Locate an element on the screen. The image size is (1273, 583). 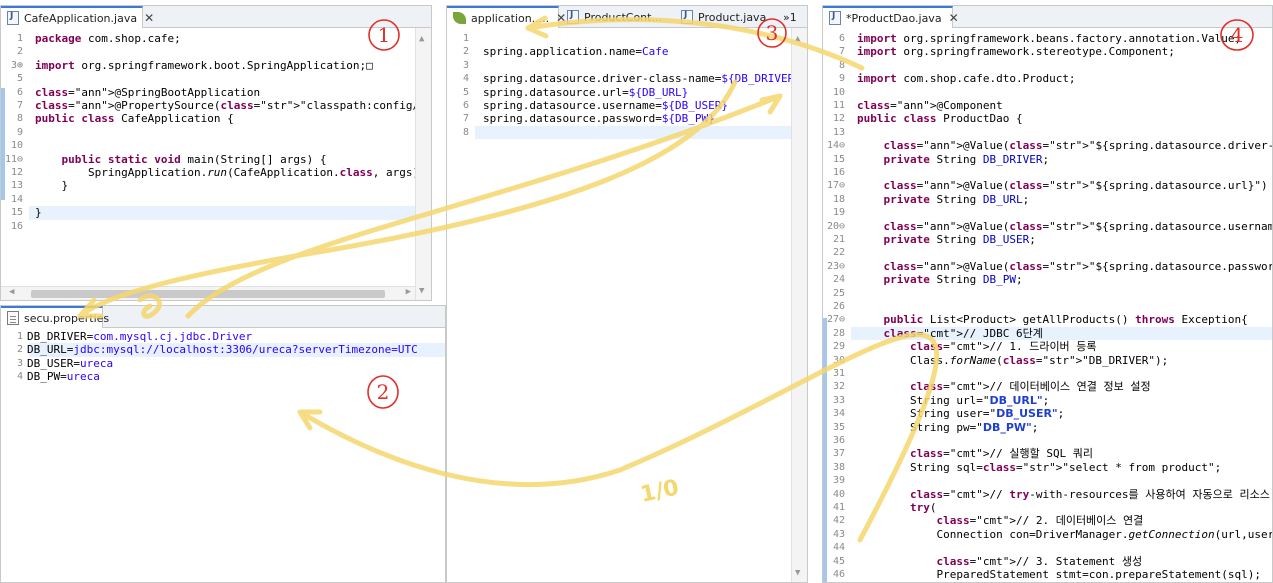
line-number: 1 is located at coordinates (19, 336).